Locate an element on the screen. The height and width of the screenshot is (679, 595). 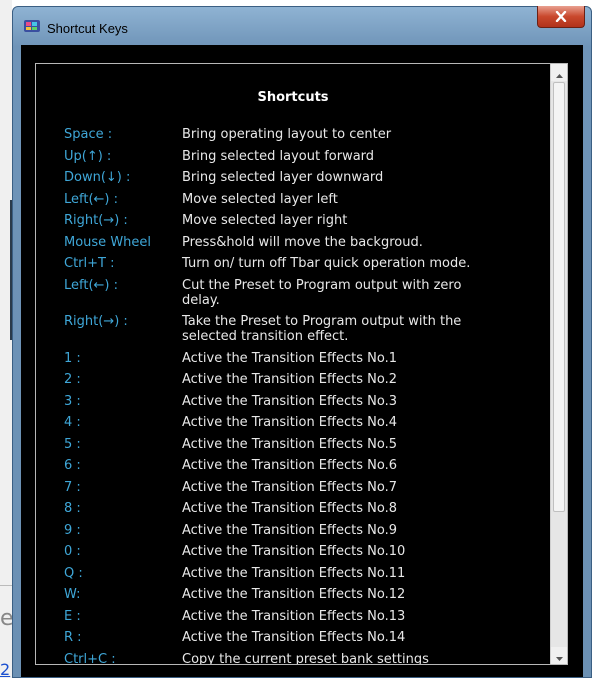
shortcut-description: Active the Transition Effects No.12 is located at coordinates (294, 594).